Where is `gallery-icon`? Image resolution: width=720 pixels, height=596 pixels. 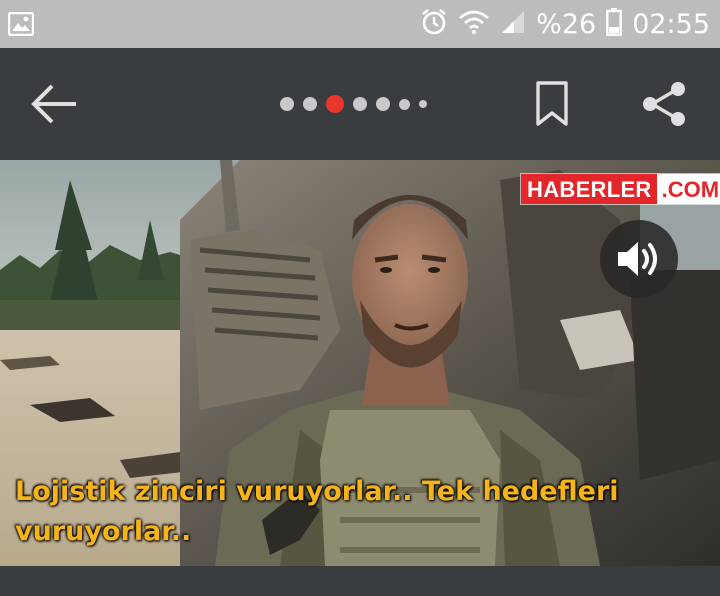 gallery-icon is located at coordinates (21, 26).